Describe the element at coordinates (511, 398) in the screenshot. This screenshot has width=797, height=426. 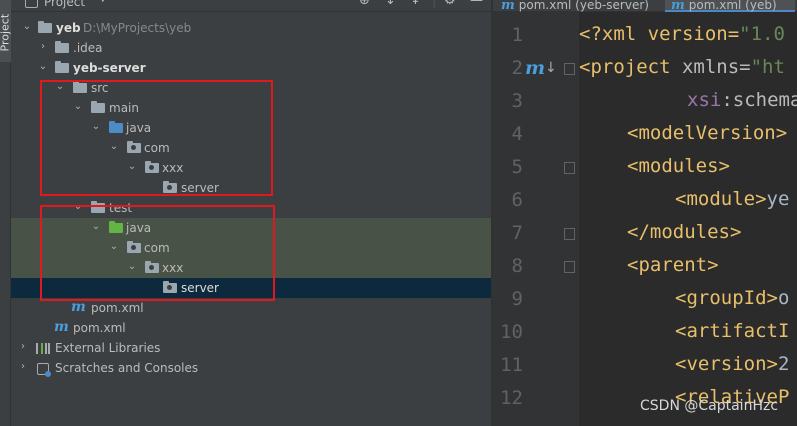
I see `line-number: 12` at that location.